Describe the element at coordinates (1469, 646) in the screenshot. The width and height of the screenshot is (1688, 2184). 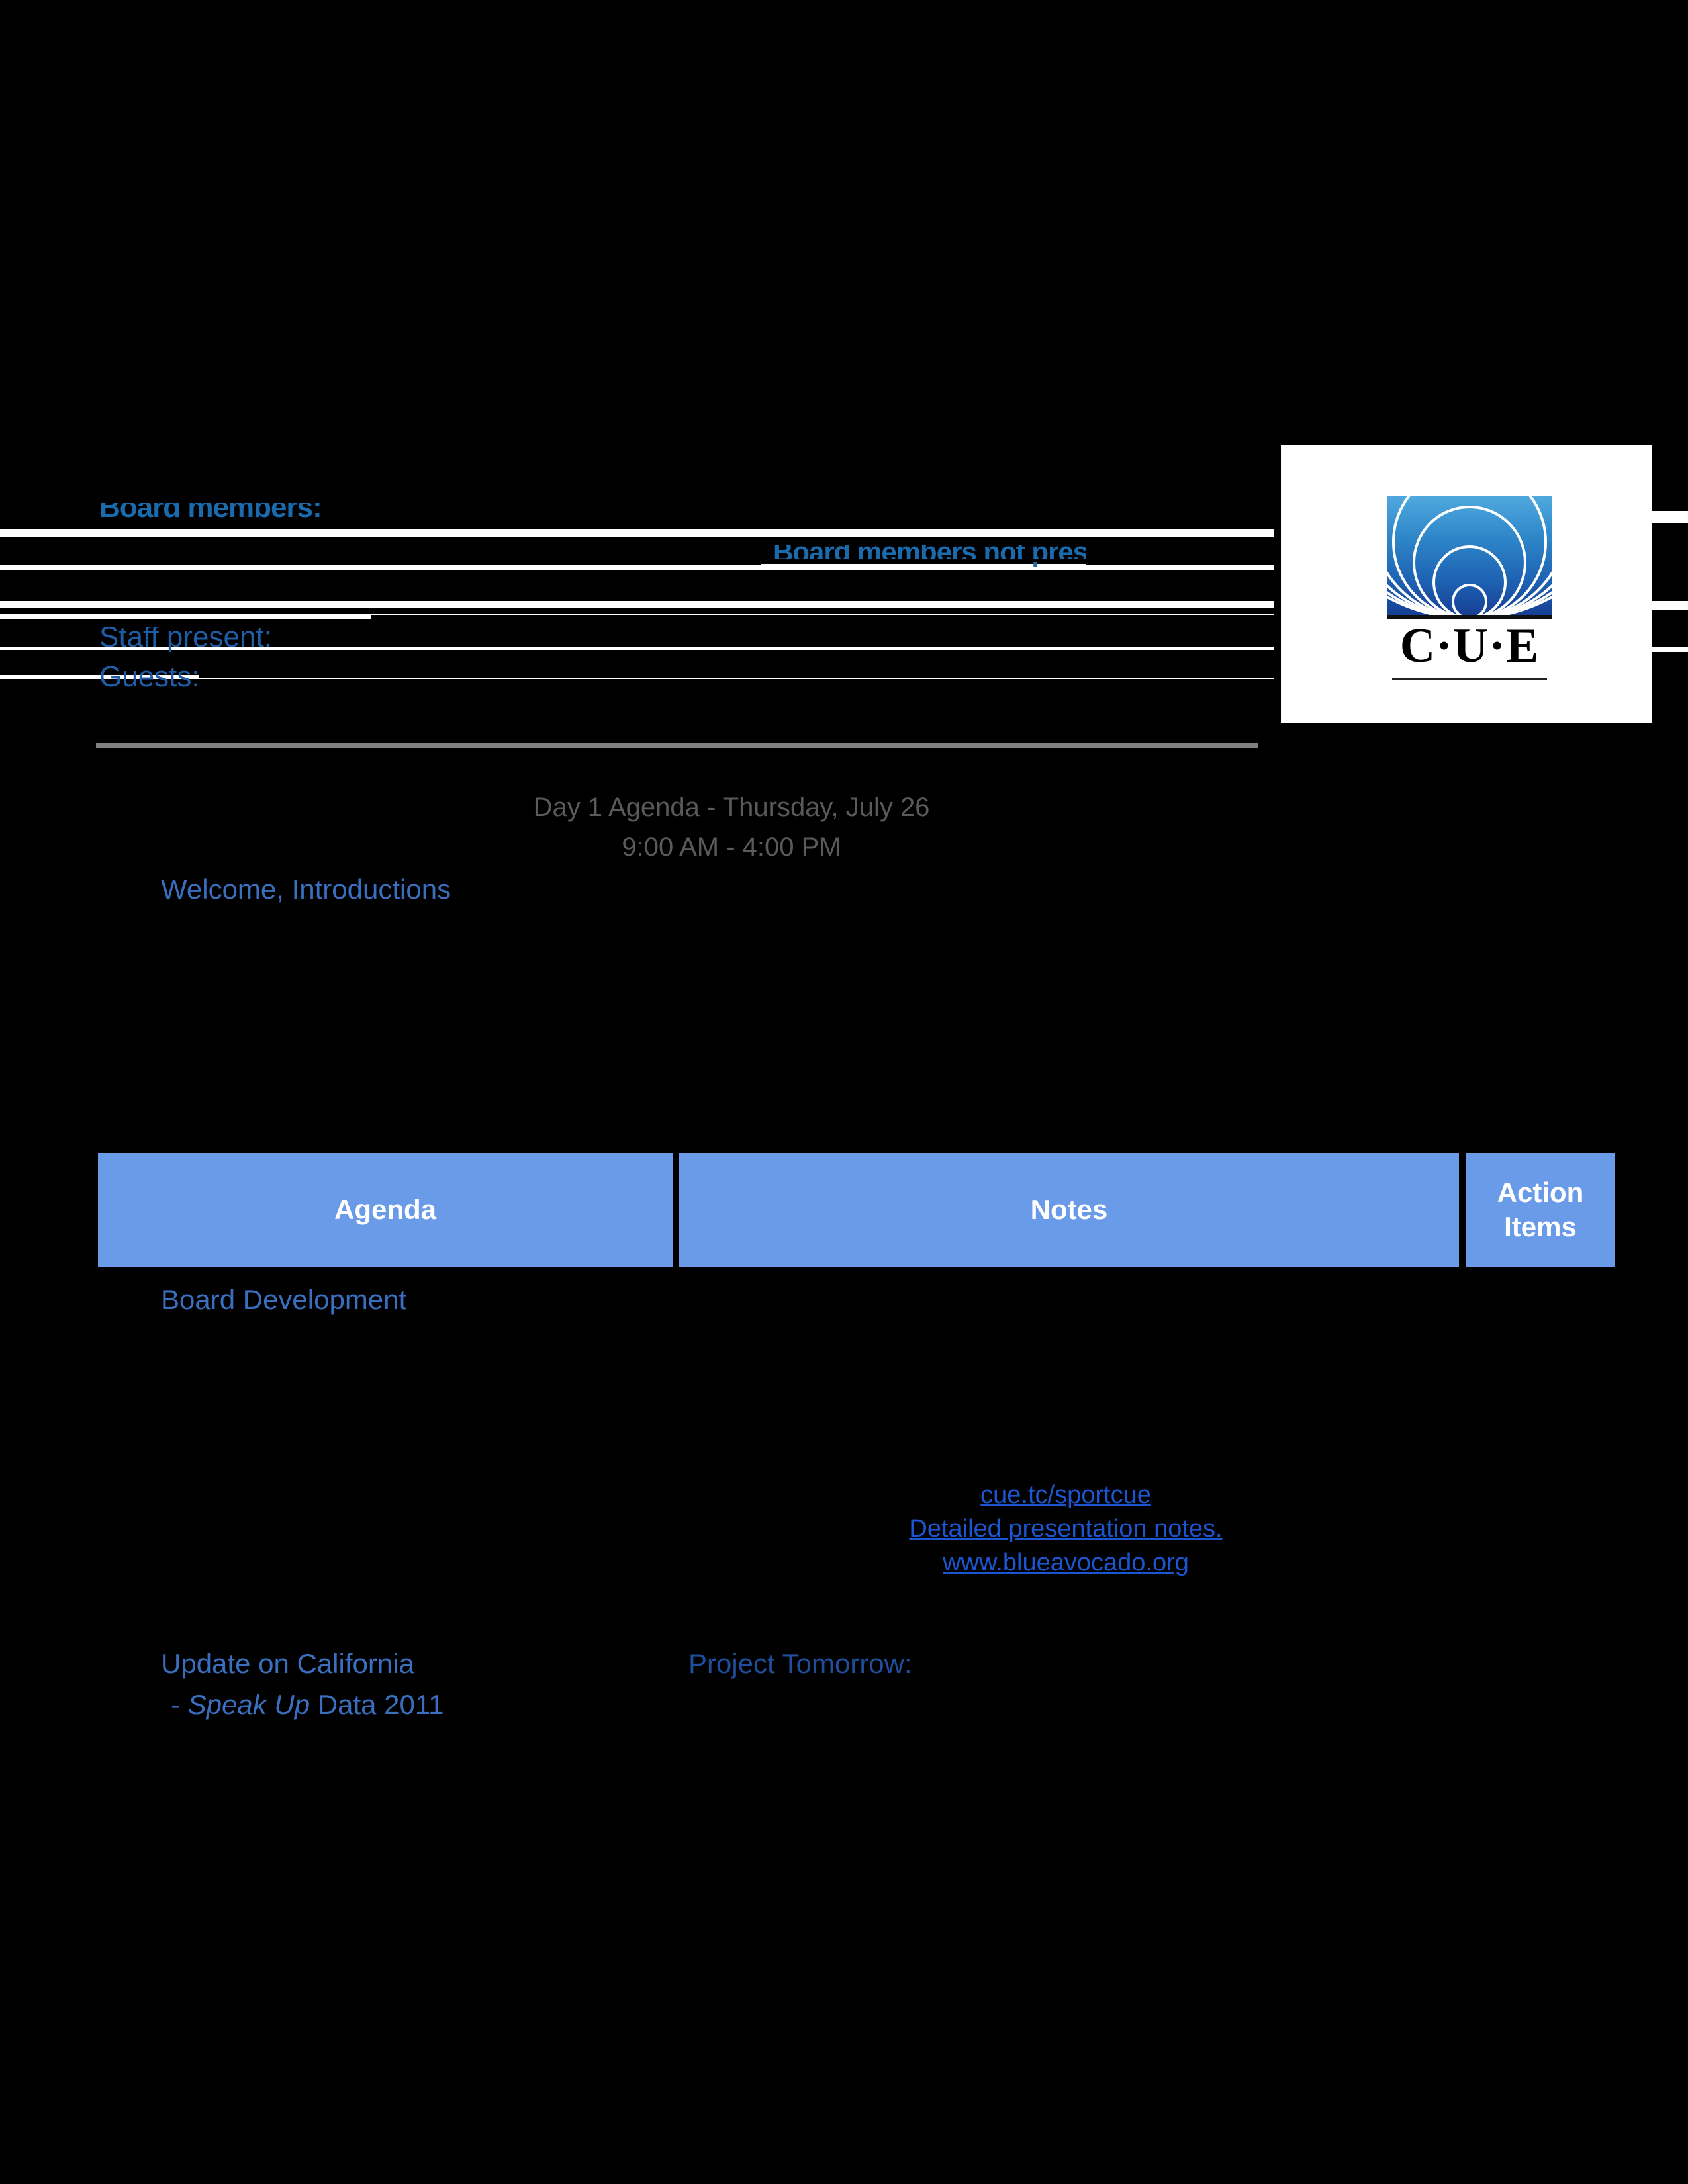
I see `cue-wordmark: C·U·E` at that location.